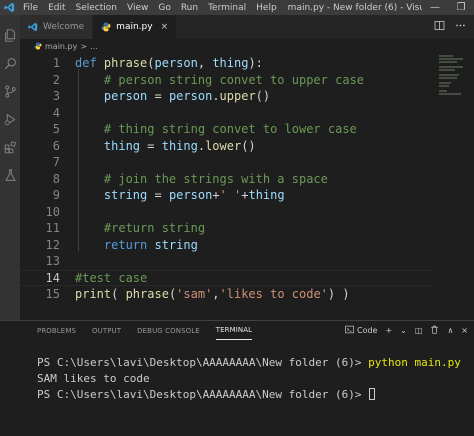 This screenshot has height=436, width=474. What do you see at coordinates (255, 63) in the screenshot?
I see `code-token: ):` at bounding box center [255, 63].